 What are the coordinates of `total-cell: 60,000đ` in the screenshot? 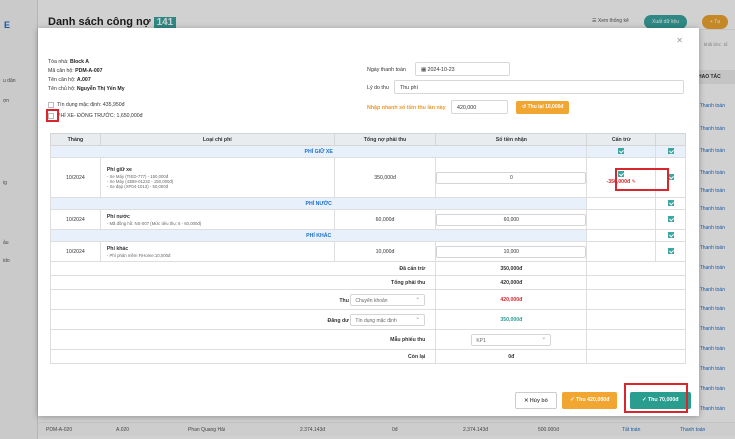 It's located at (385, 219).